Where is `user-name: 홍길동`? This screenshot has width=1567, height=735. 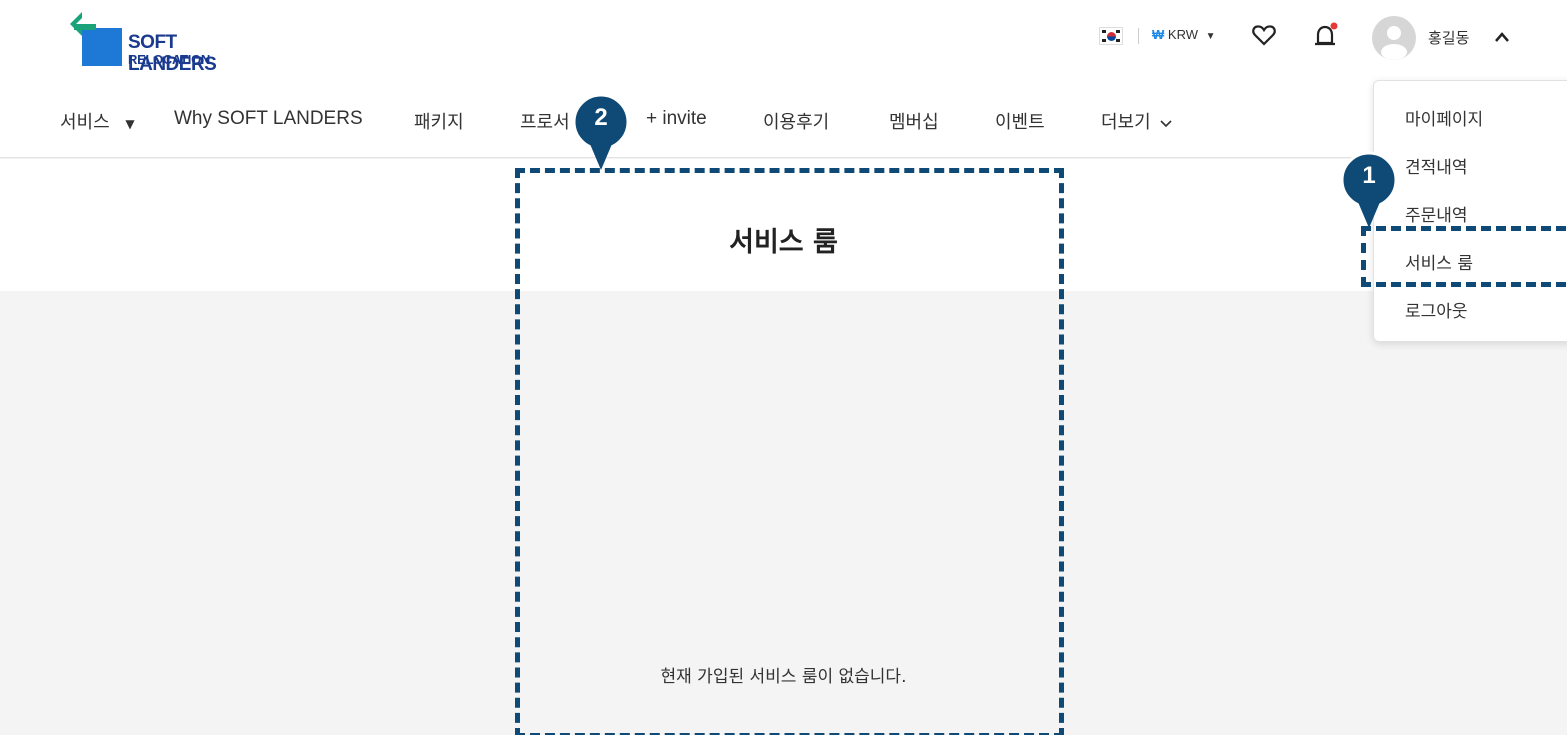
user-name: 홍길동 is located at coordinates (1448, 37).